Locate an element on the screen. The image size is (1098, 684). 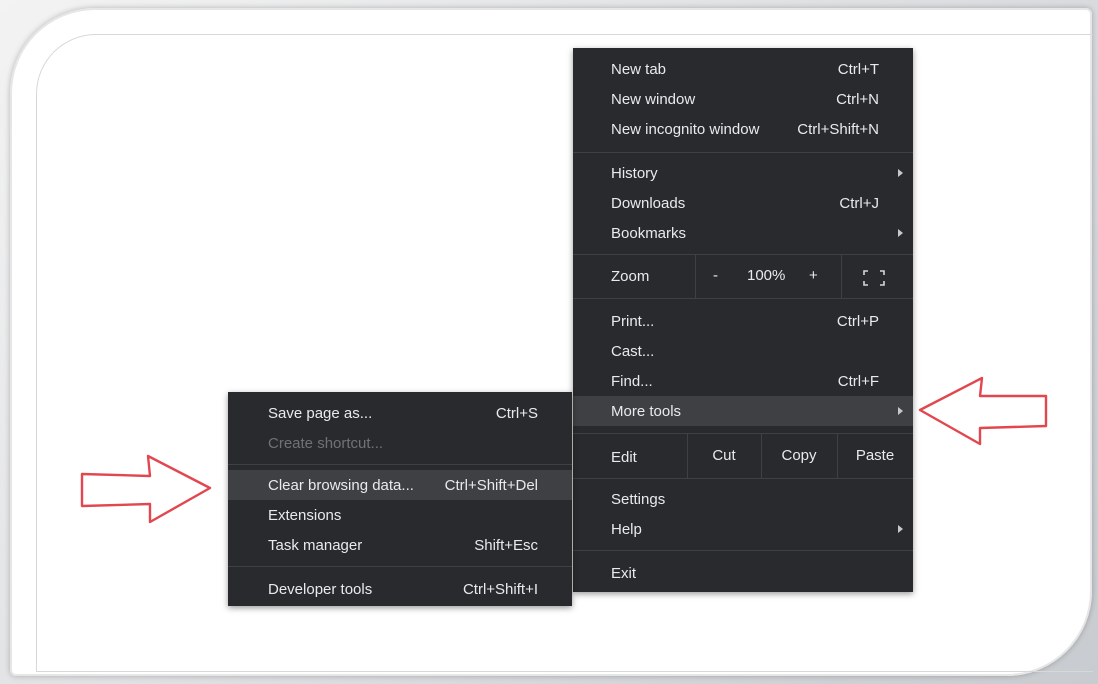
menu-item-shortcut: Ctrl+T is located at coordinates (858, 69).